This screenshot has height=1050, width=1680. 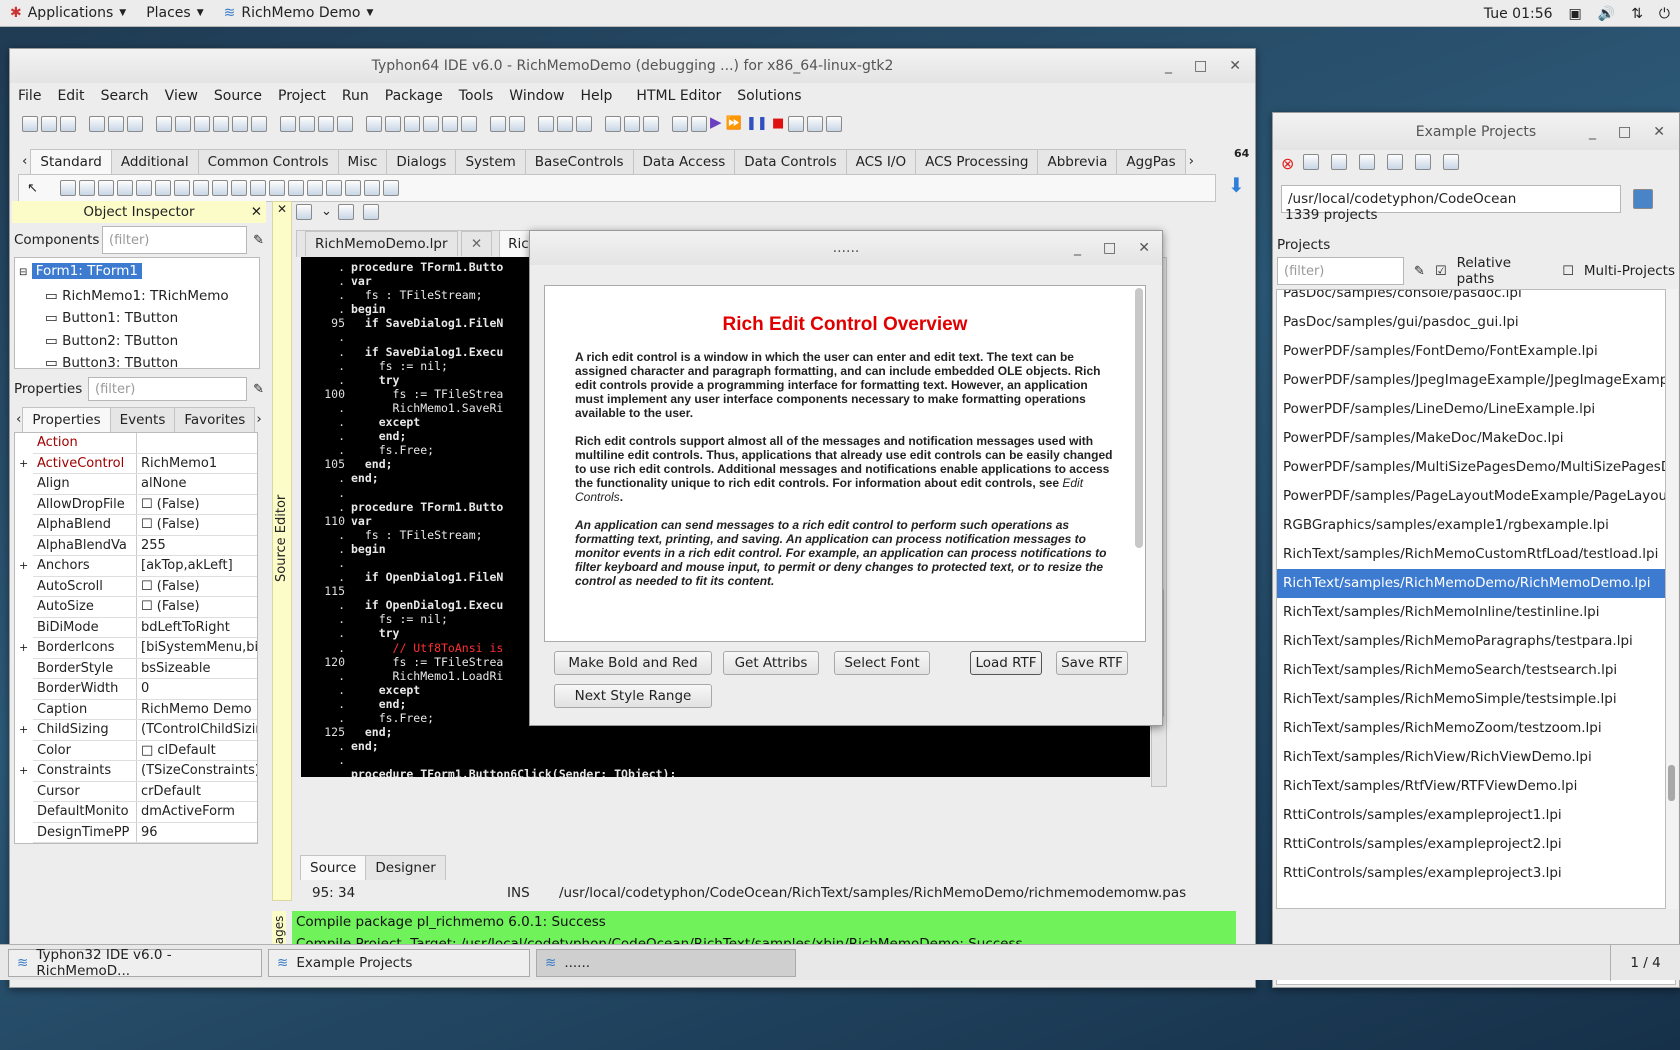 What do you see at coordinates (699, 123) in the screenshot?
I see `gears-icon` at bounding box center [699, 123].